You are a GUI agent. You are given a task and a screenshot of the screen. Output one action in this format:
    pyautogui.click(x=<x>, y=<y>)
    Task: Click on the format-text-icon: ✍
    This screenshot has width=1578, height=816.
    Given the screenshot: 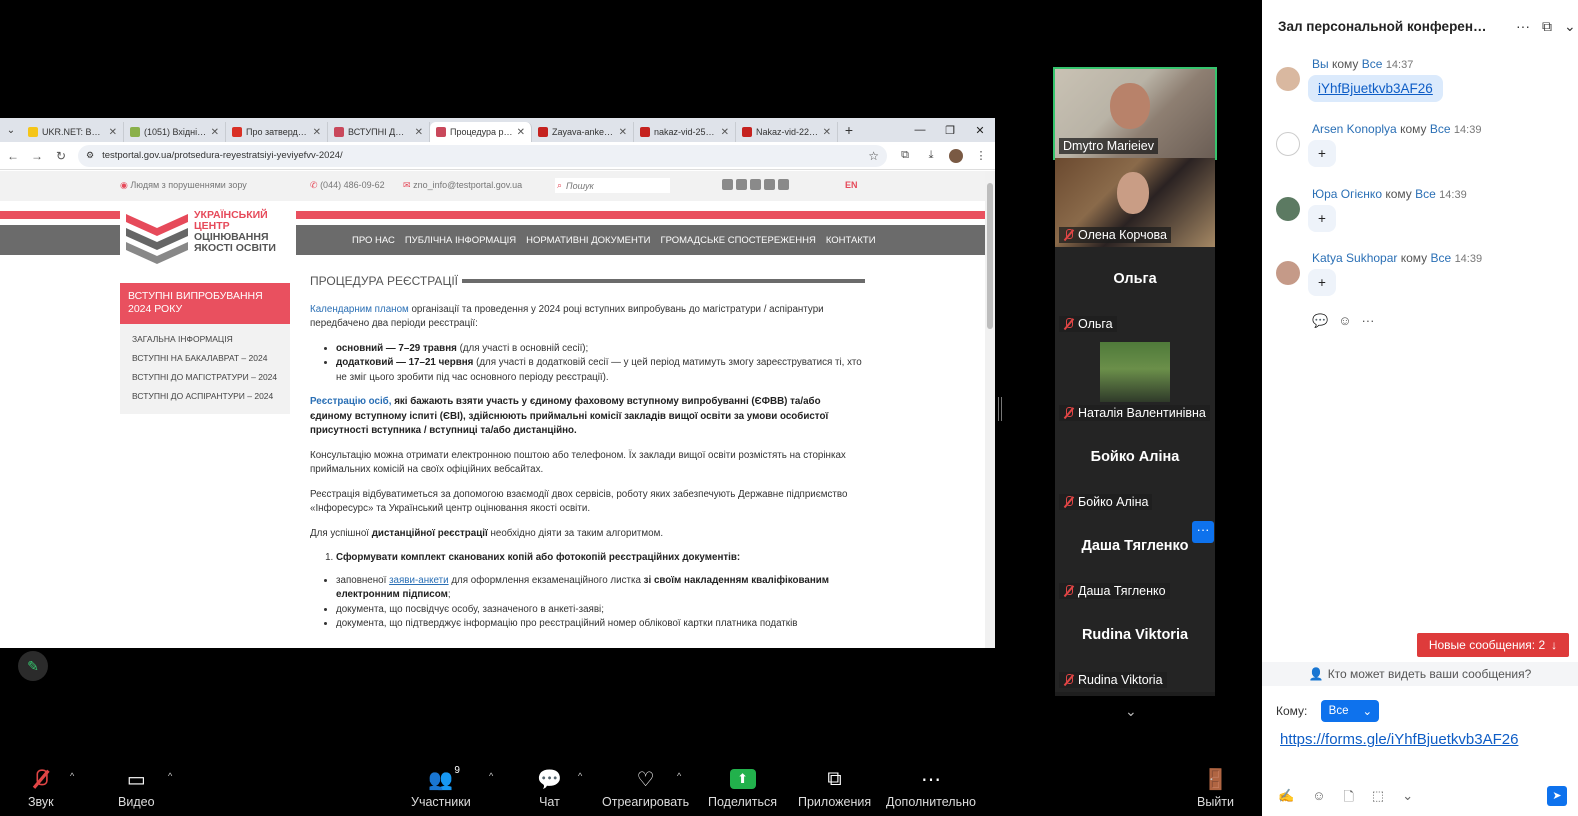 What is the action you would take?
    pyautogui.click(x=1286, y=799)
    